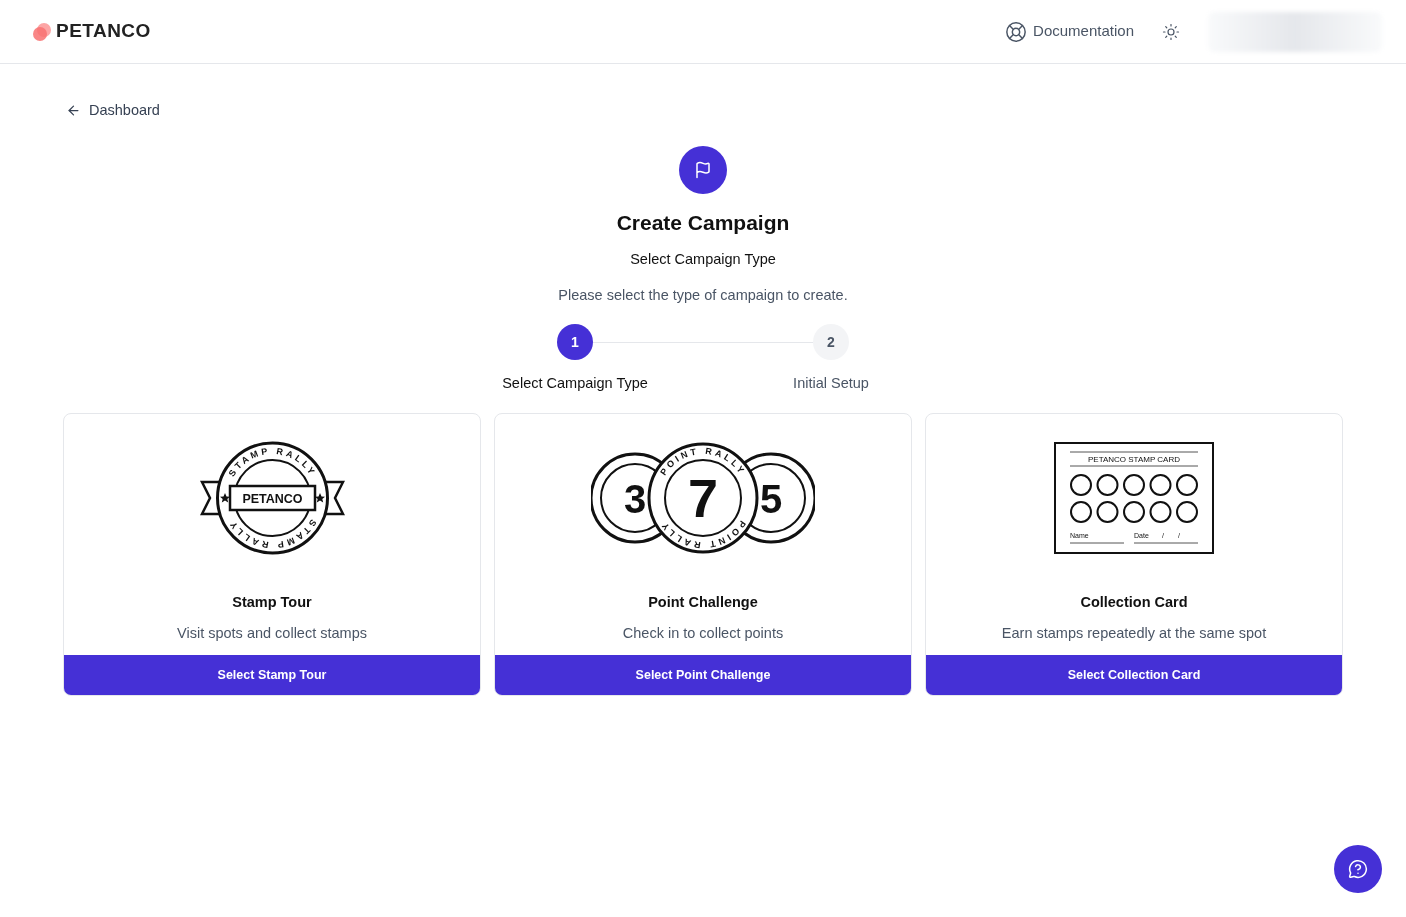 The image size is (1406, 917). Describe the element at coordinates (272, 633) in the screenshot. I see `card-description: Visit spots and collect stamps` at that location.